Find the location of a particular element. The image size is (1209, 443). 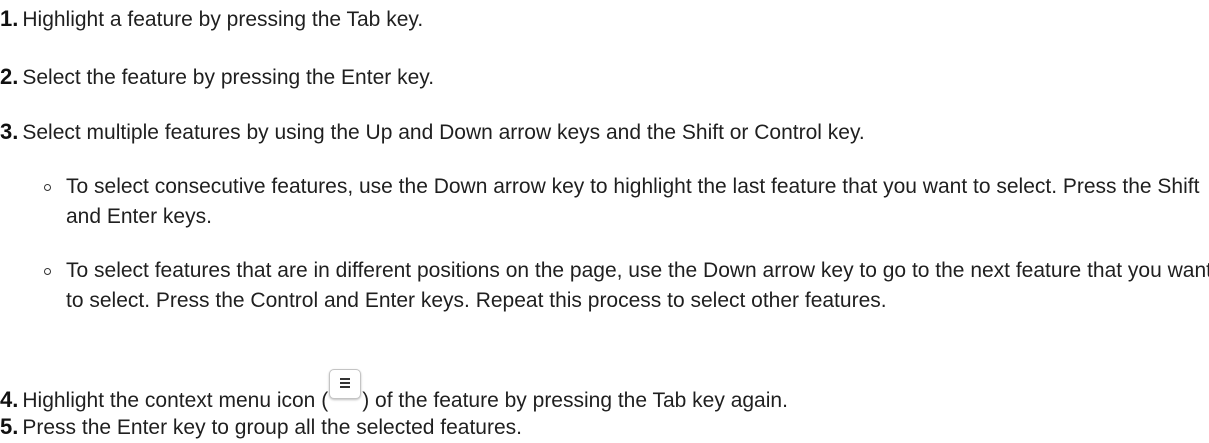

step-number: 4. is located at coordinates (9, 399).